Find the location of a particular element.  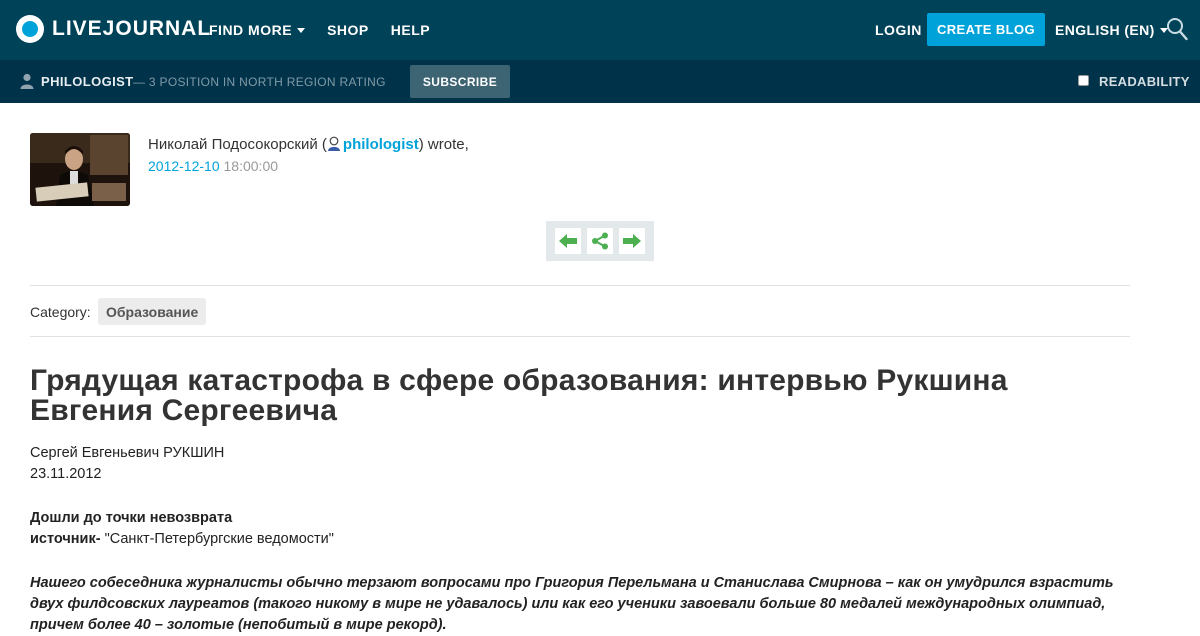

language-selector: ENGLISH (EN) is located at coordinates (1111, 30).